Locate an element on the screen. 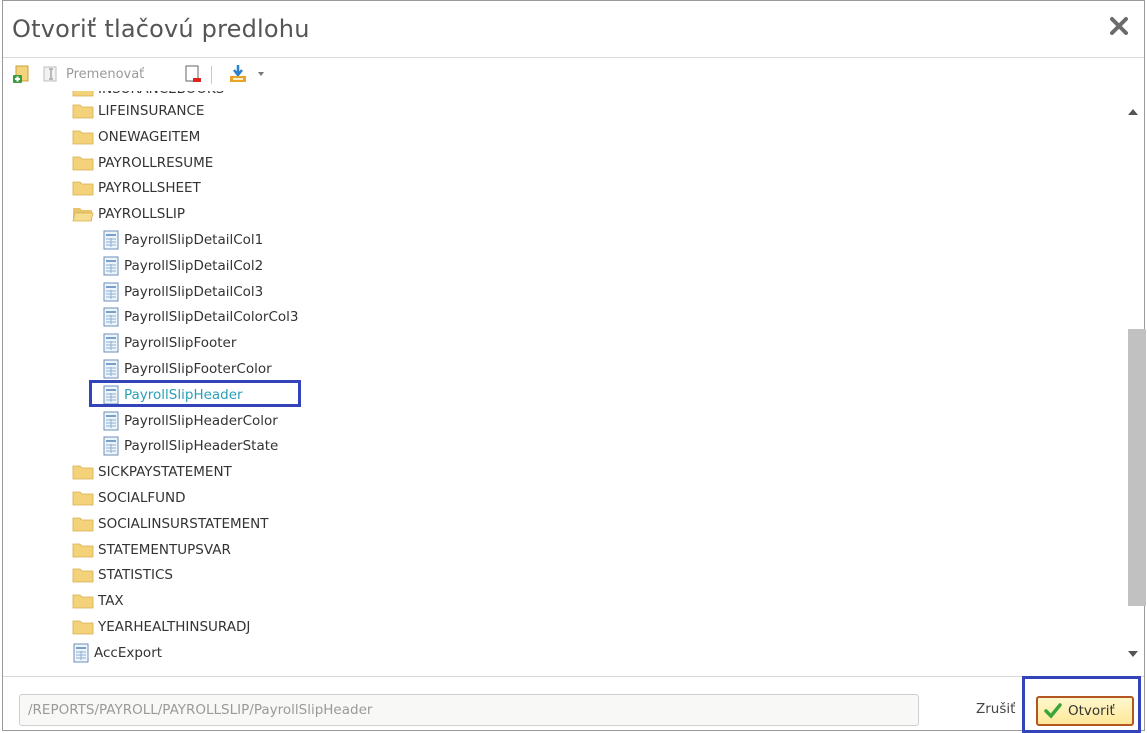 Image resolution: width=1147 pixels, height=733 pixels. tree-file-item: PayrollSlipFooterColor is located at coordinates (187, 369).